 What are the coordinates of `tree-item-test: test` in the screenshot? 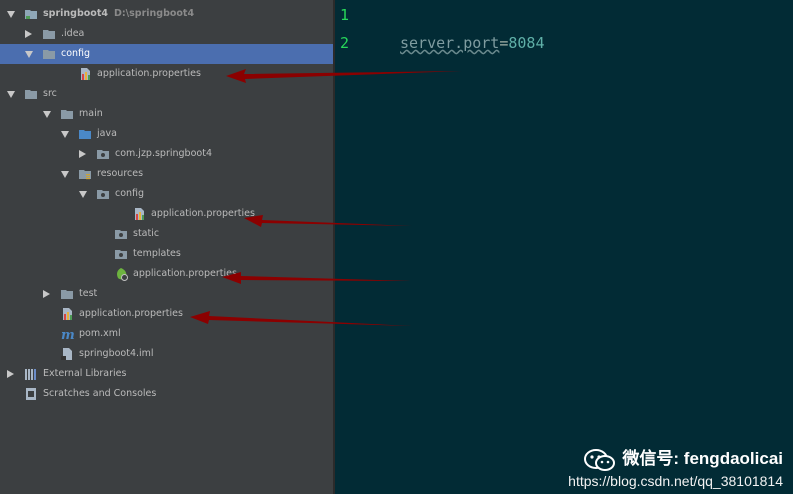 It's located at (166, 294).